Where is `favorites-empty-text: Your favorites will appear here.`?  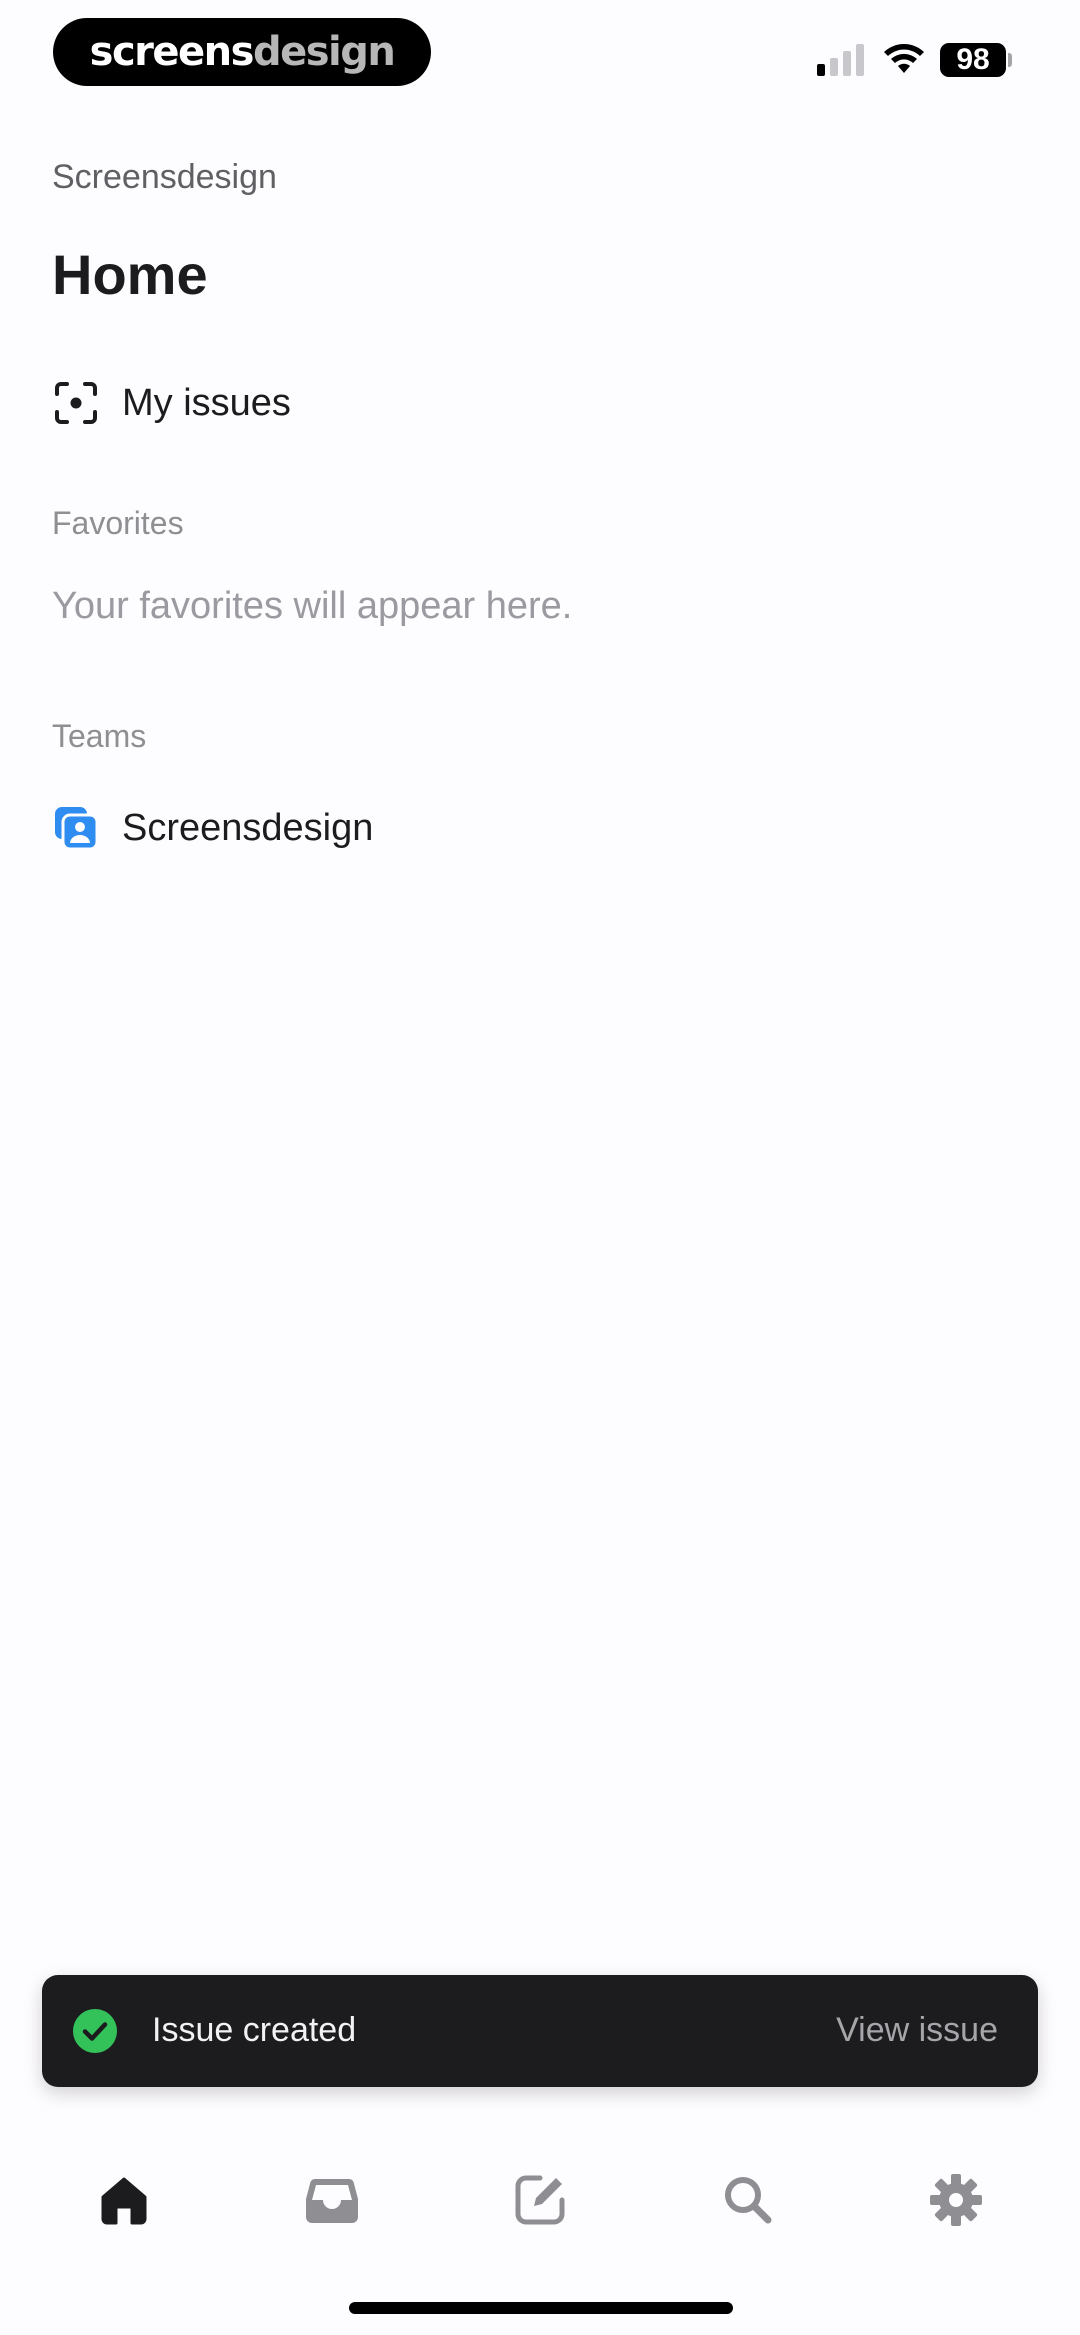
favorites-empty-text: Your favorites will appear here. is located at coordinates (312, 606).